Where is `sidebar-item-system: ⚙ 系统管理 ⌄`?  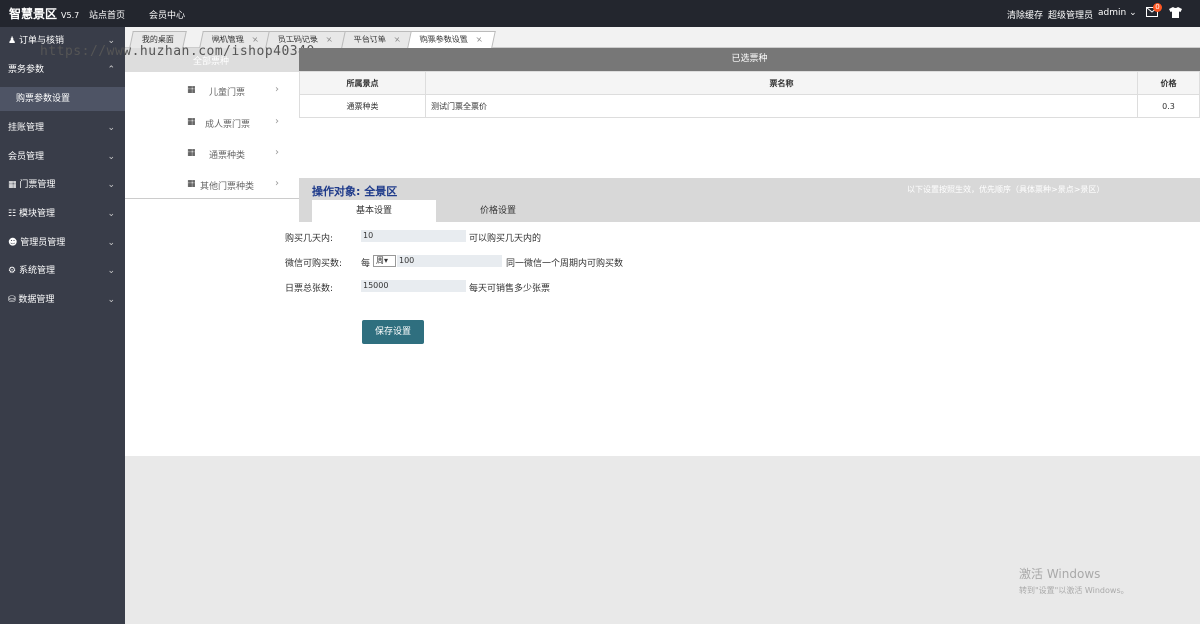 sidebar-item-system: ⚙ 系统管理 ⌄ is located at coordinates (62, 271).